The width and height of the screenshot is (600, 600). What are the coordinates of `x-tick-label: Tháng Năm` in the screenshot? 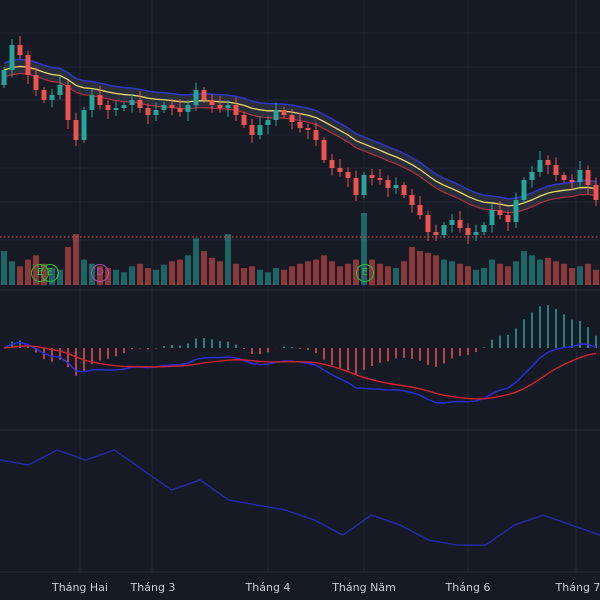 It's located at (364, 587).